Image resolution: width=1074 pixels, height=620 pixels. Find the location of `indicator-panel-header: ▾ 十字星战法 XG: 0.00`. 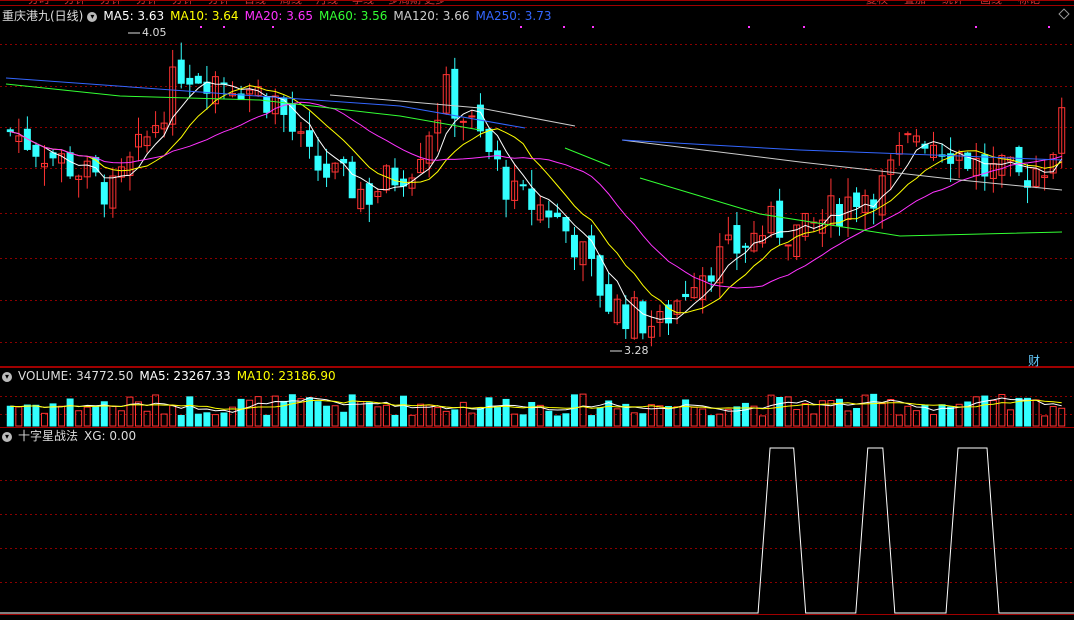

indicator-panel-header: ▾ 十字星战法 XG: 0.00 is located at coordinates (75, 436).